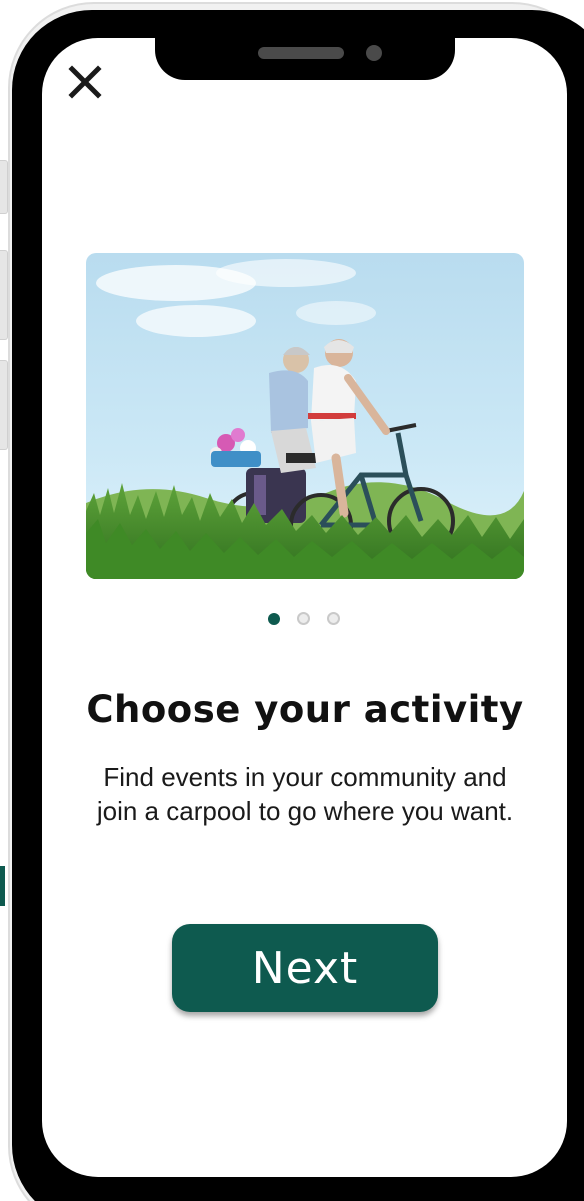 The width and height of the screenshot is (584, 1201). I want to click on close-icon, so click(85, 82).